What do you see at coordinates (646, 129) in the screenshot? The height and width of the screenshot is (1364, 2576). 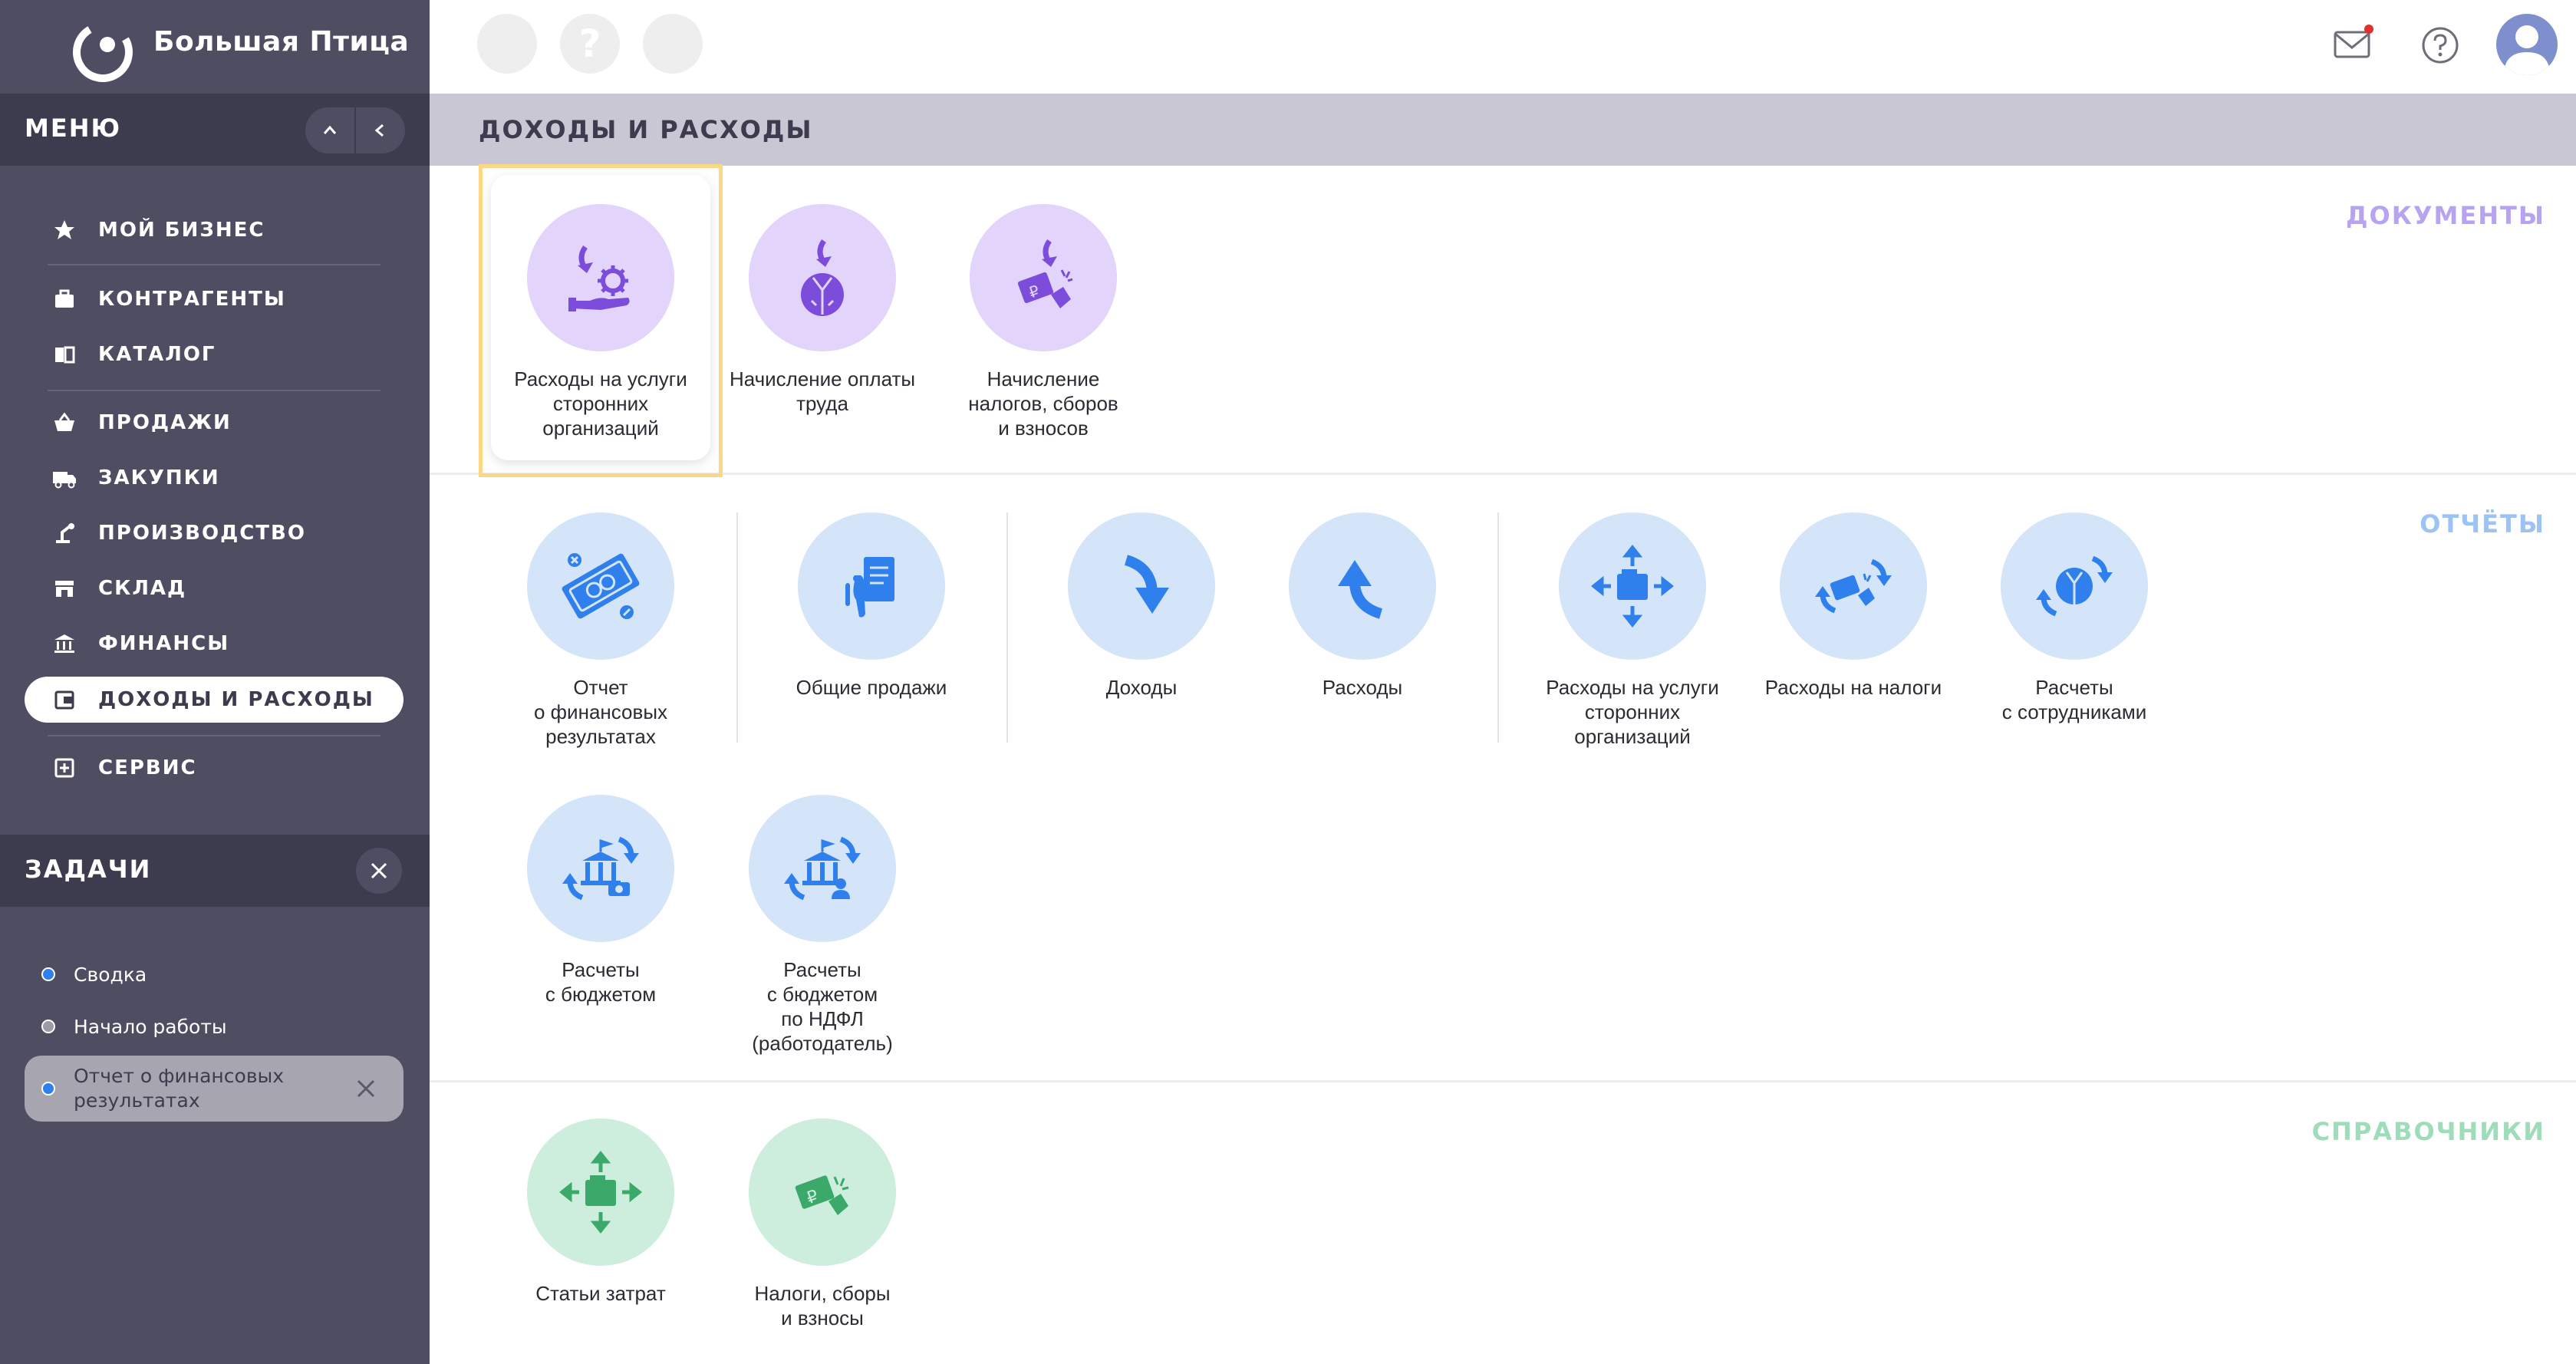 I see `page-title: ДОХОДЫ И РАСХОДЫ` at bounding box center [646, 129].